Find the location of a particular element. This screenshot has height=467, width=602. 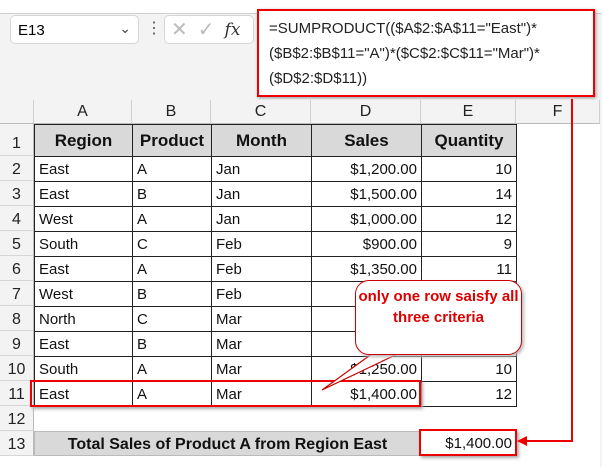

connector-line is located at coordinates (547, 270).